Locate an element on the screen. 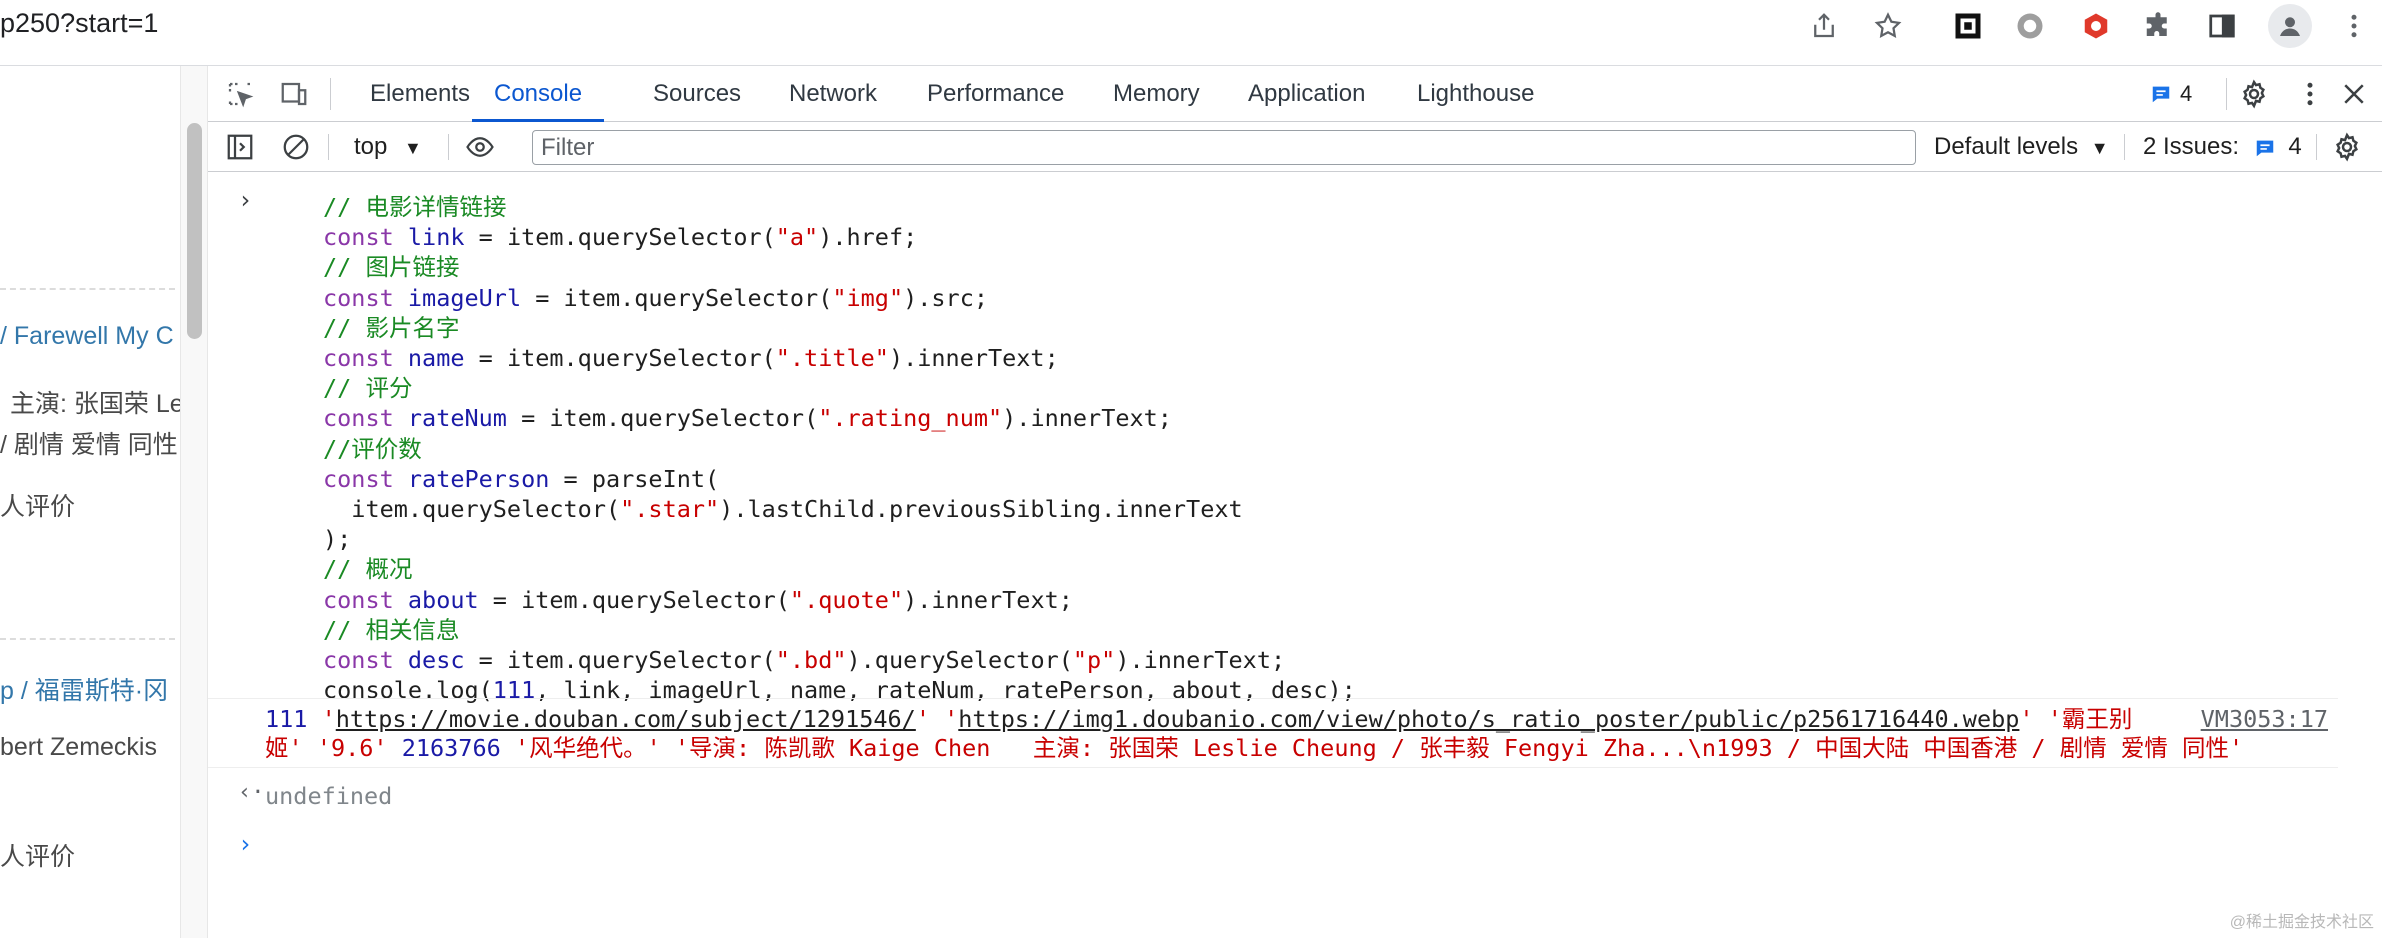 Image resolution: width=2382 pixels, height=938 pixels. watermark-text: @稀土掘金技术社区 is located at coordinates (2301, 922).